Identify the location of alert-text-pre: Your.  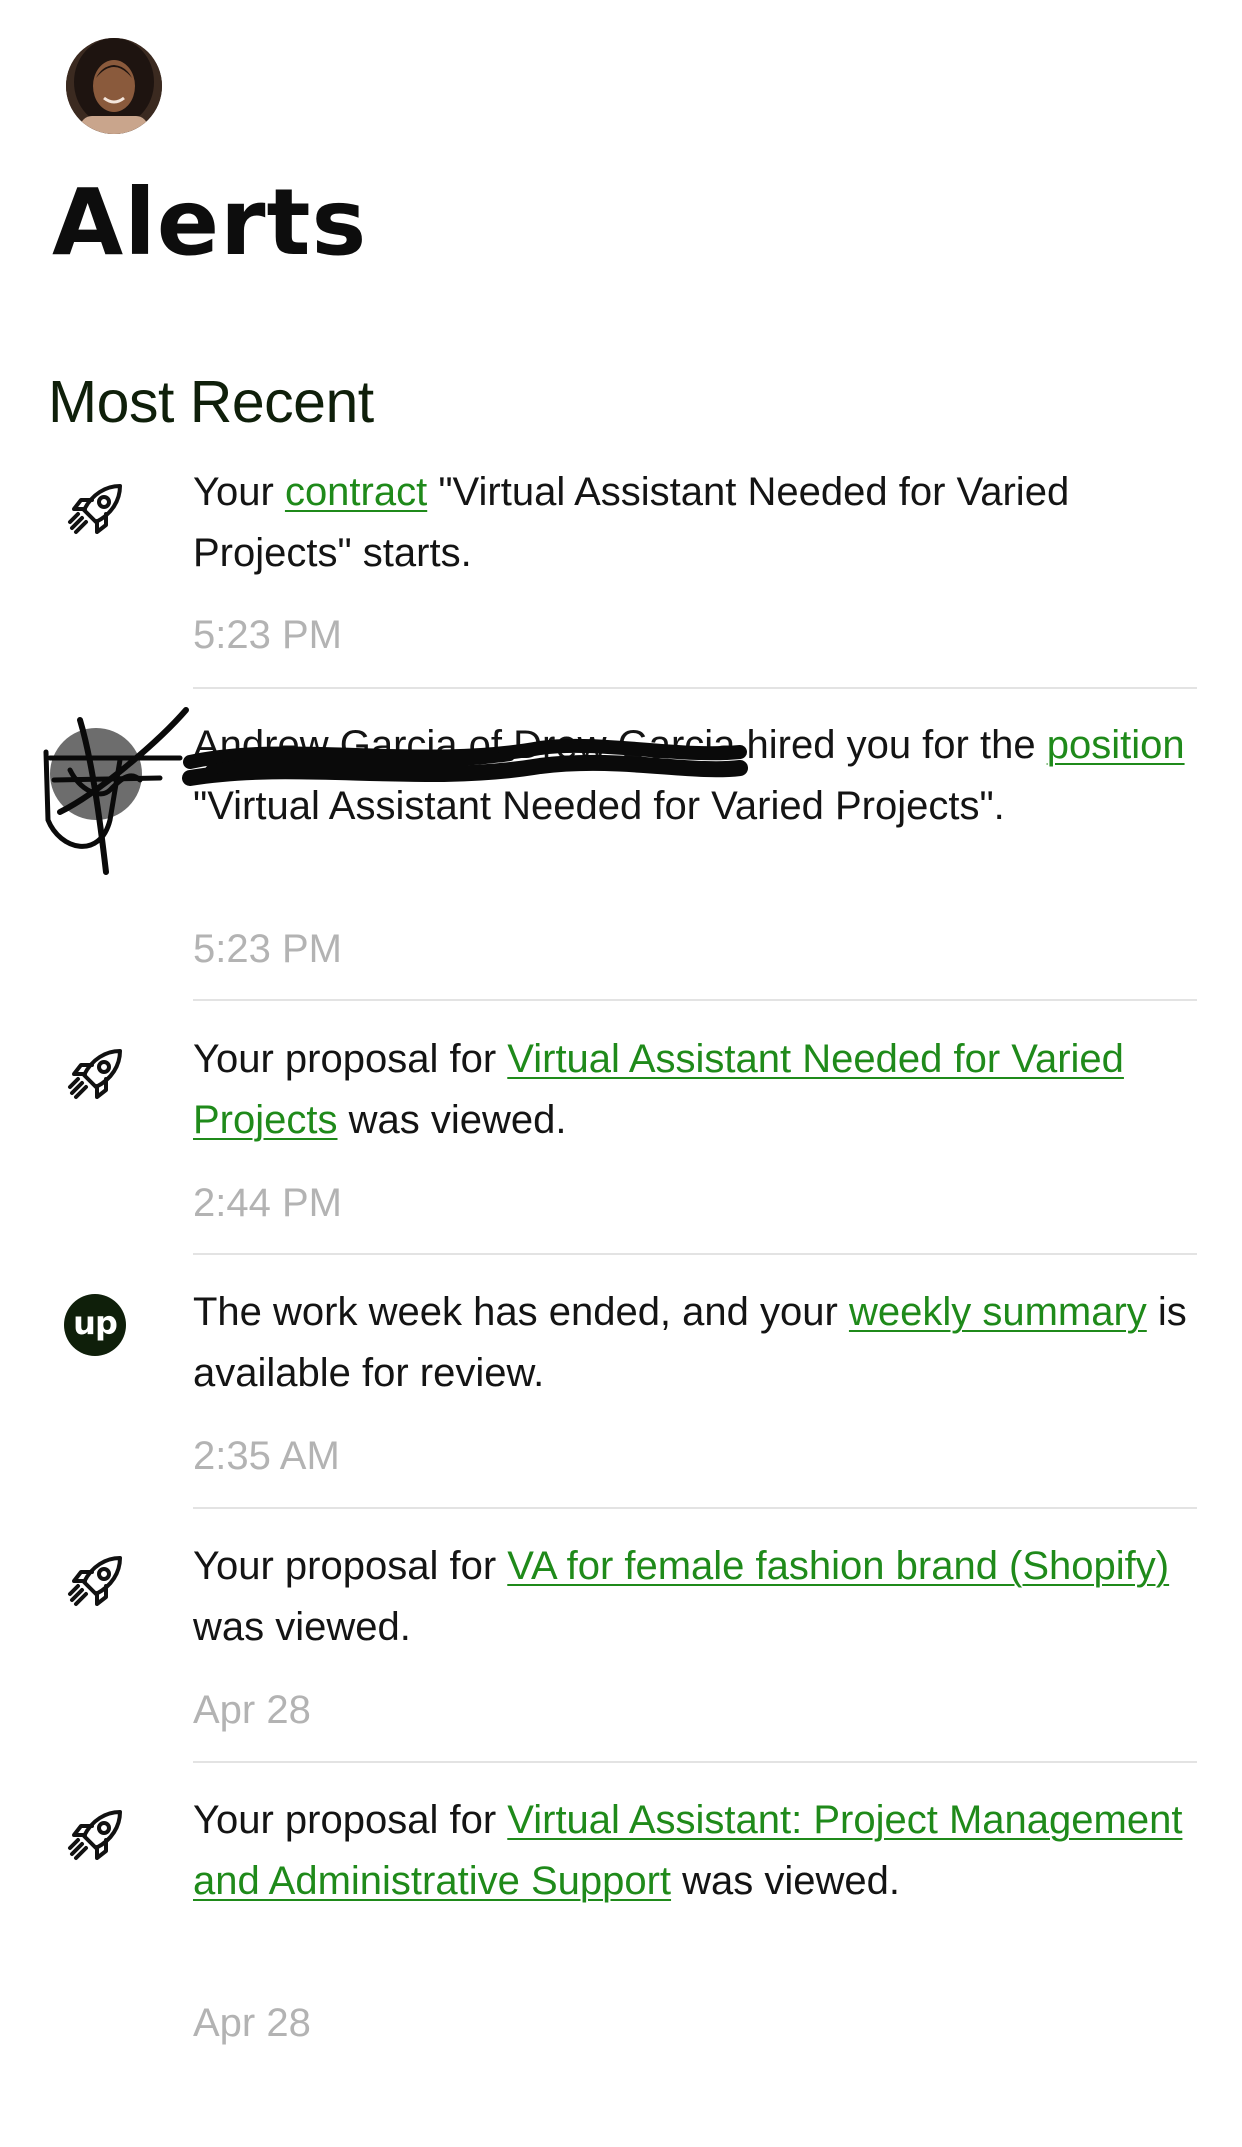
(239, 492).